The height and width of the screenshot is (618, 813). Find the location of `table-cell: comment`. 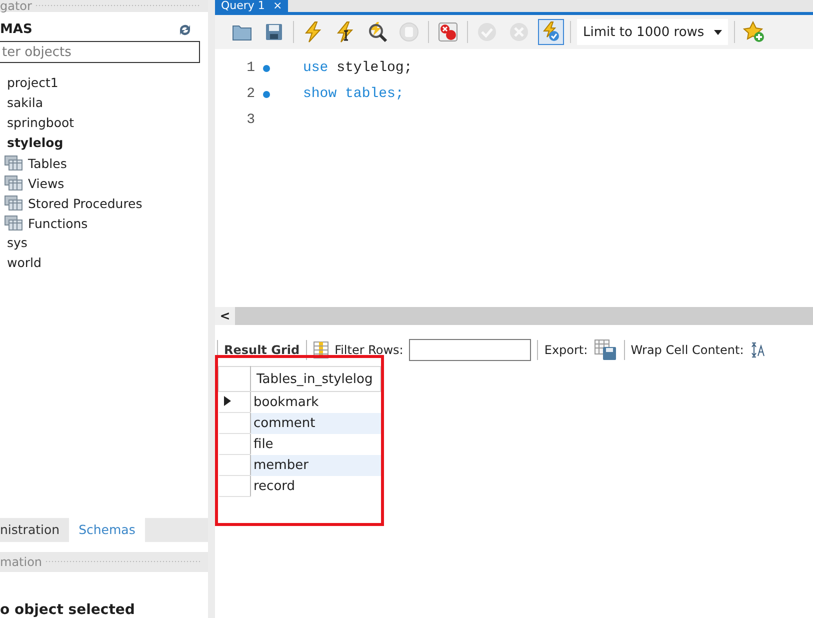

table-cell: comment is located at coordinates (315, 423).